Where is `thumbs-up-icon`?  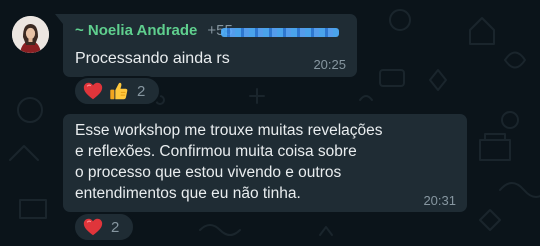
thumbs-up-icon is located at coordinates (119, 91).